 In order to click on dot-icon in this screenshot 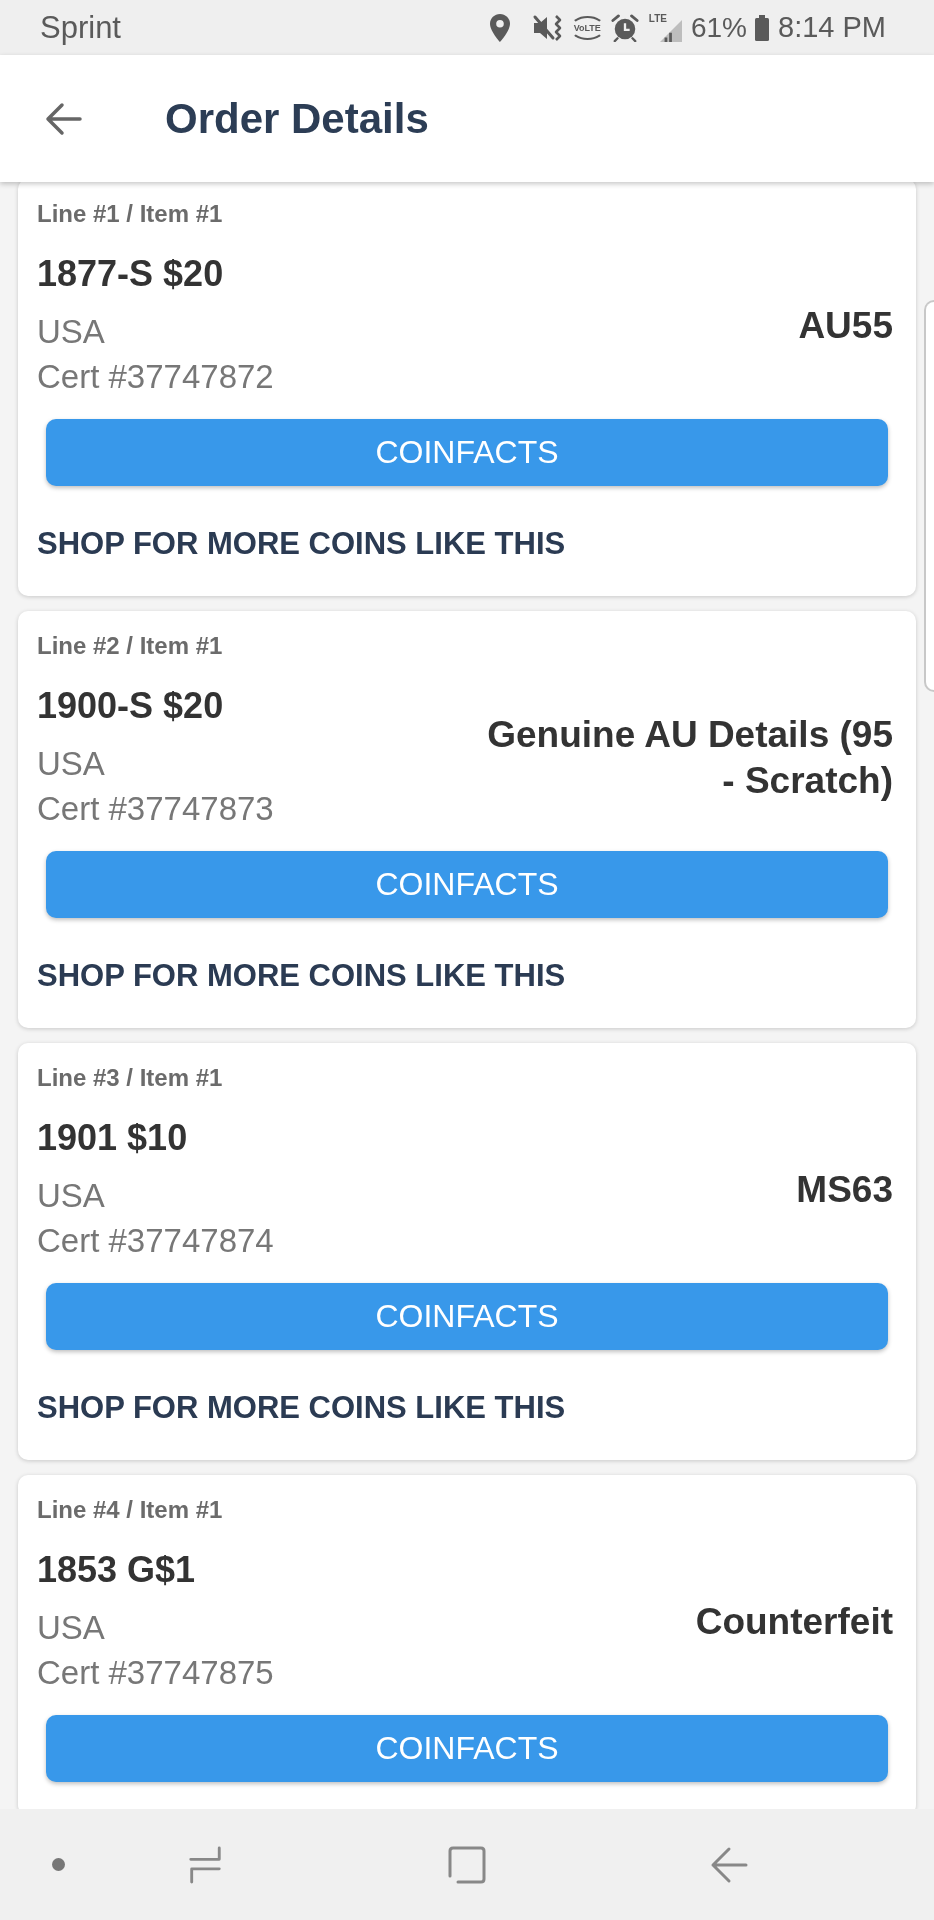, I will do `click(58, 1864)`.